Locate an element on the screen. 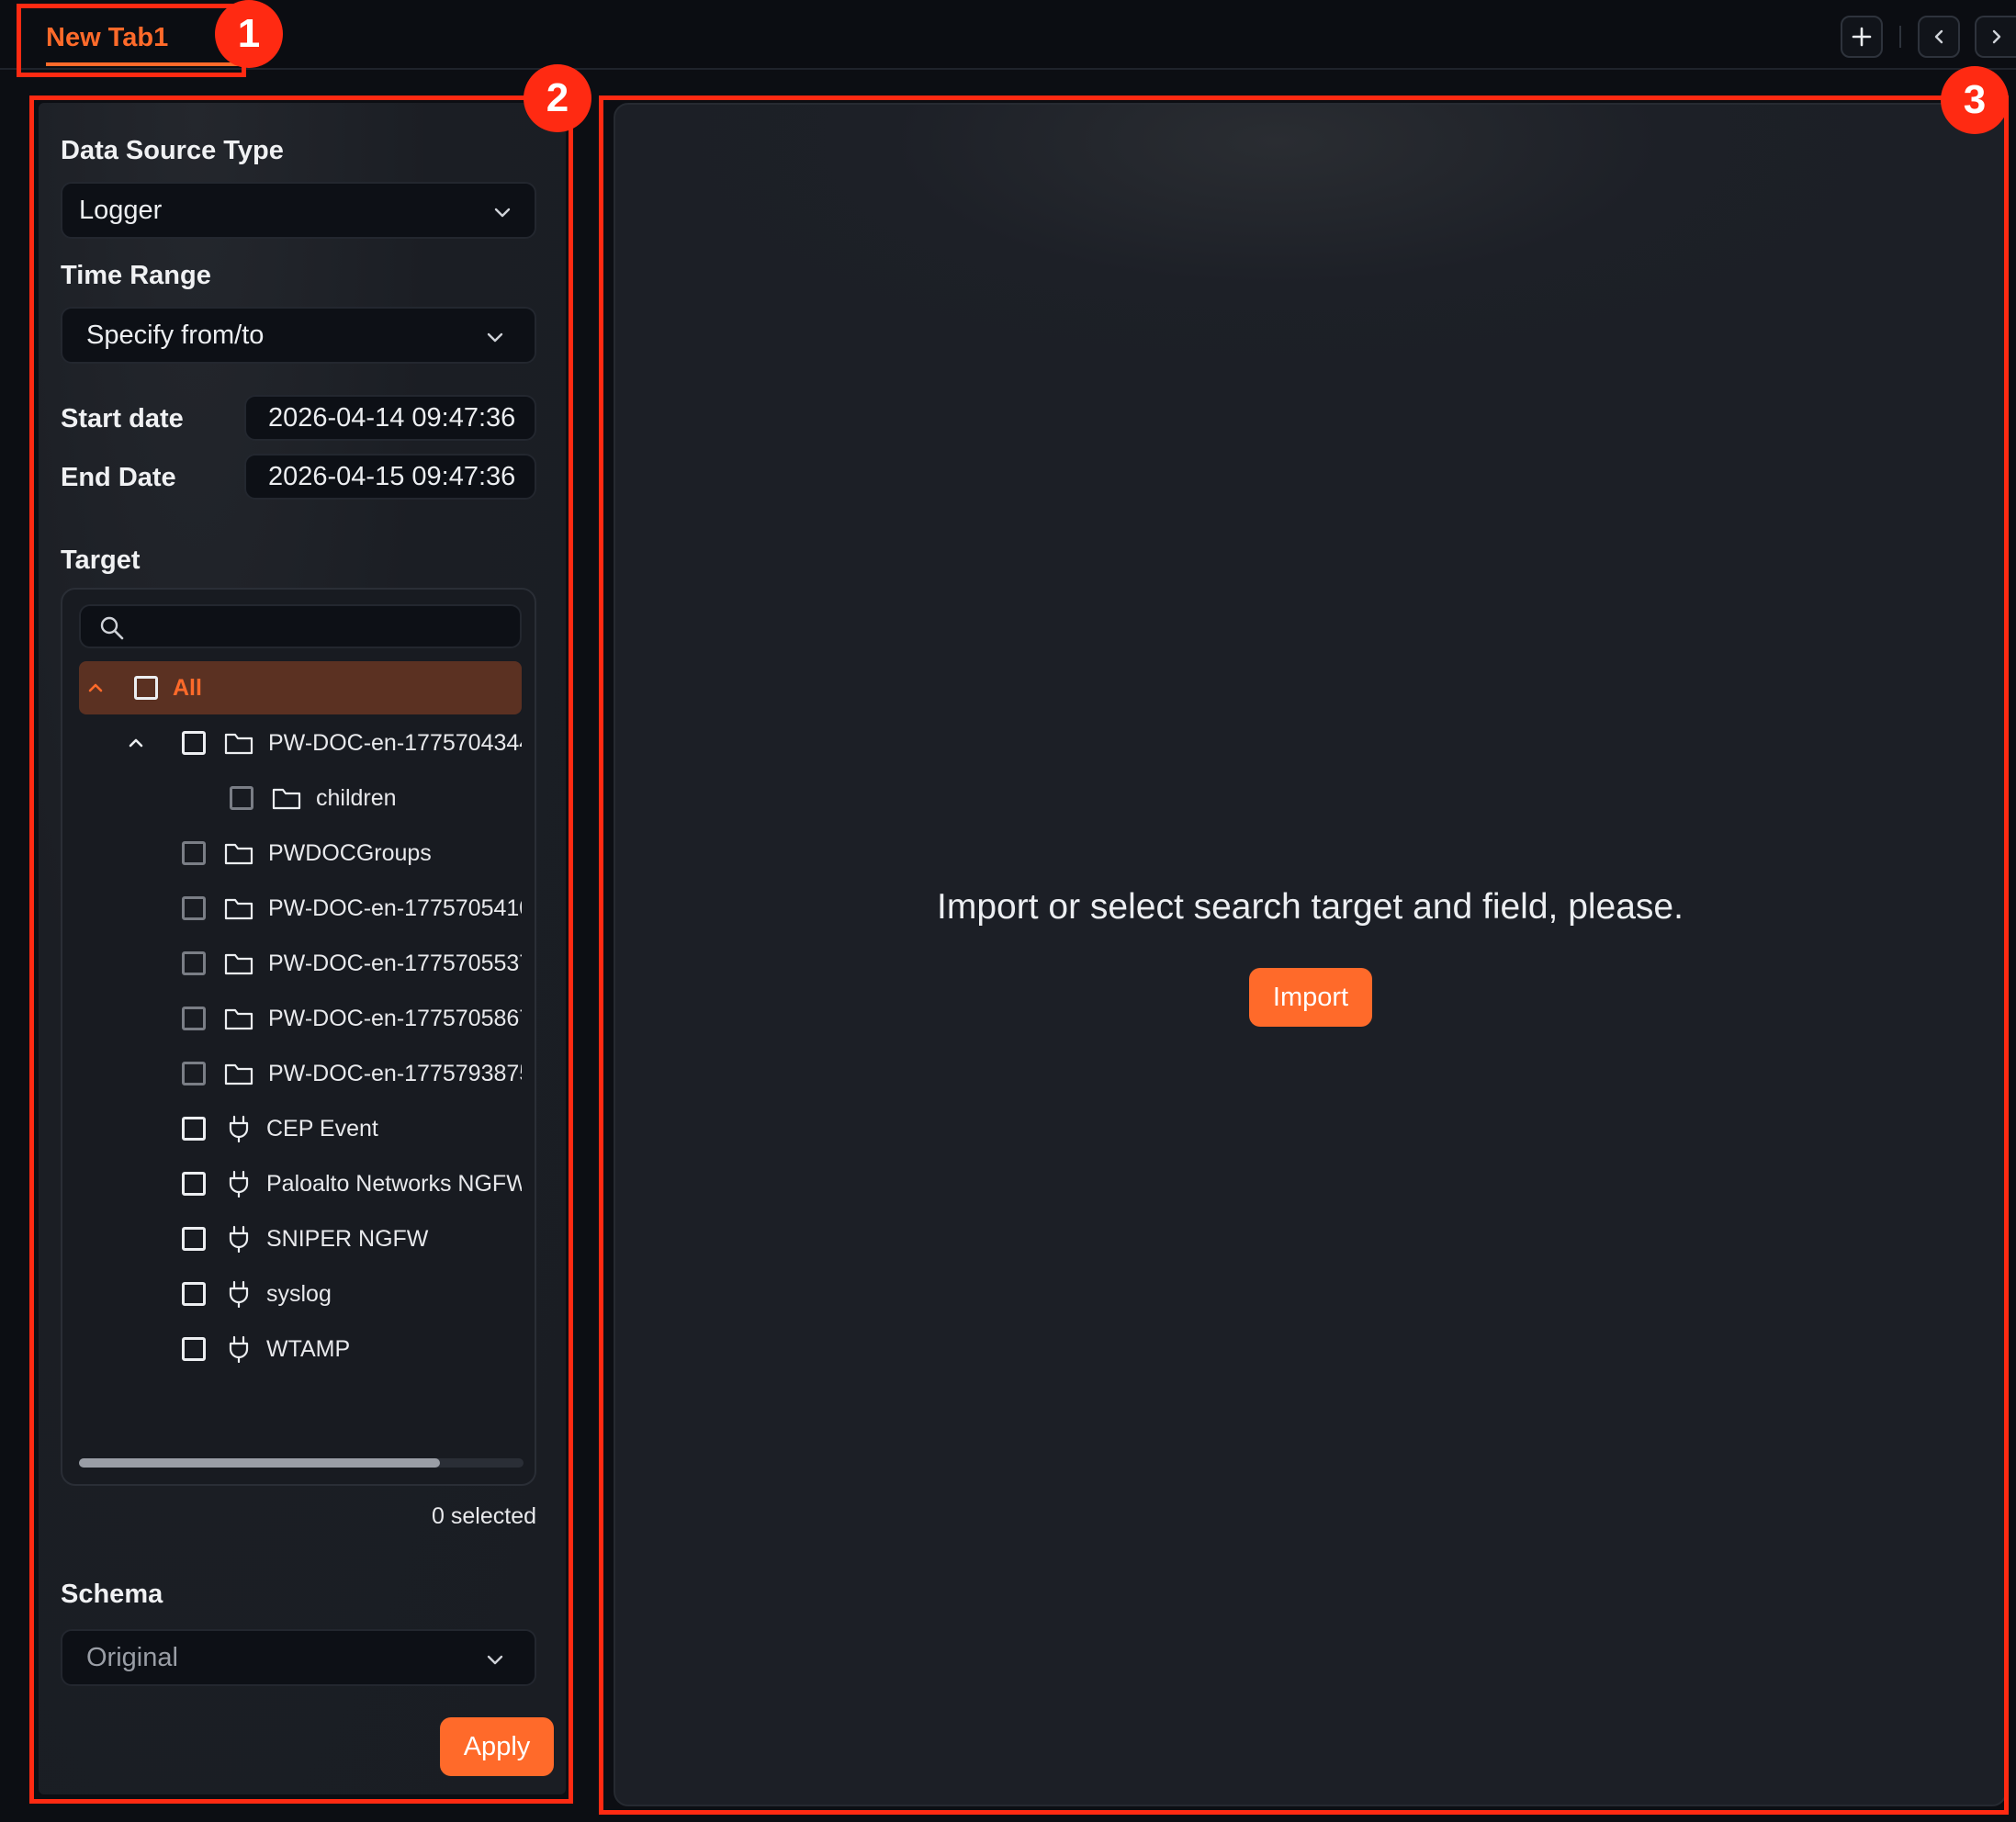 This screenshot has width=2016, height=1822. start-date-input: 2026-04-14 09:47:36 is located at coordinates (390, 418).